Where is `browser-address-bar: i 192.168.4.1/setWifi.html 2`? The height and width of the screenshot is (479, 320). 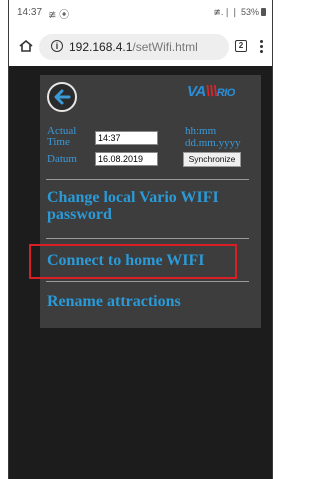 browser-address-bar: i 192.168.4.1/setWifi.html 2 is located at coordinates (140, 47).